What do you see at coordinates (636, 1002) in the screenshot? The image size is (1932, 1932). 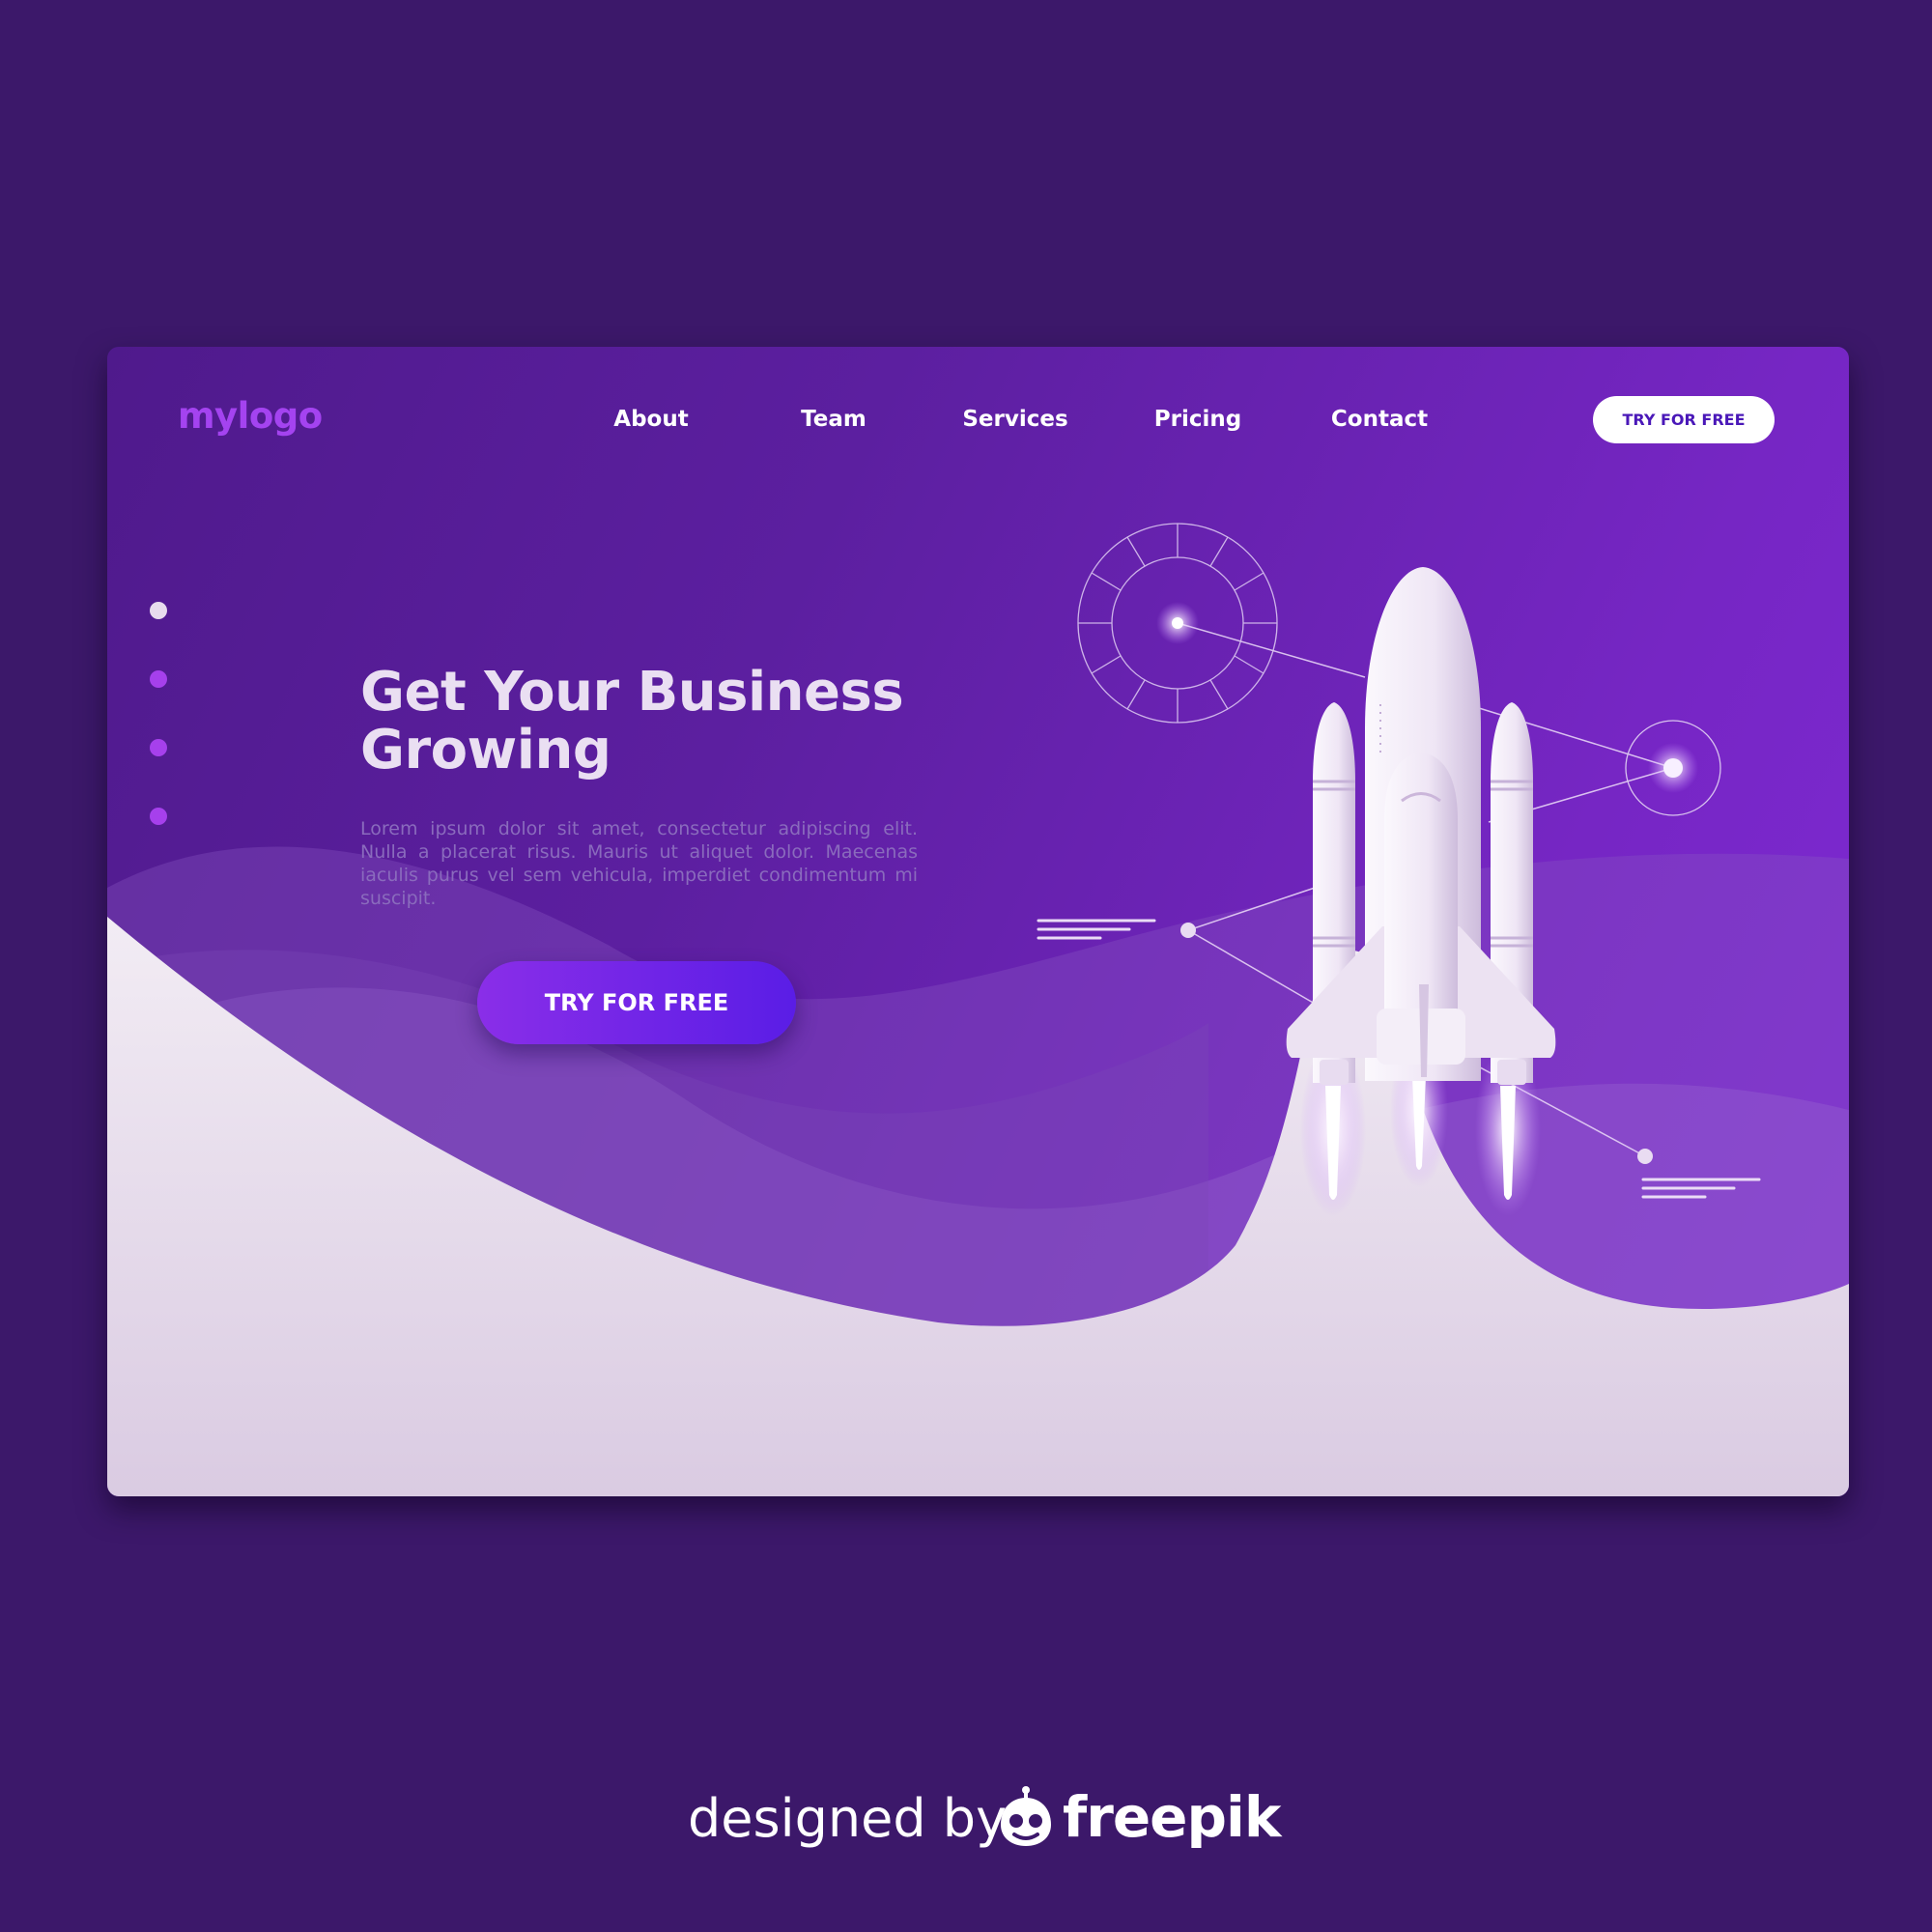 I see `hero-try-for-free-button: TRY FOR FREE` at bounding box center [636, 1002].